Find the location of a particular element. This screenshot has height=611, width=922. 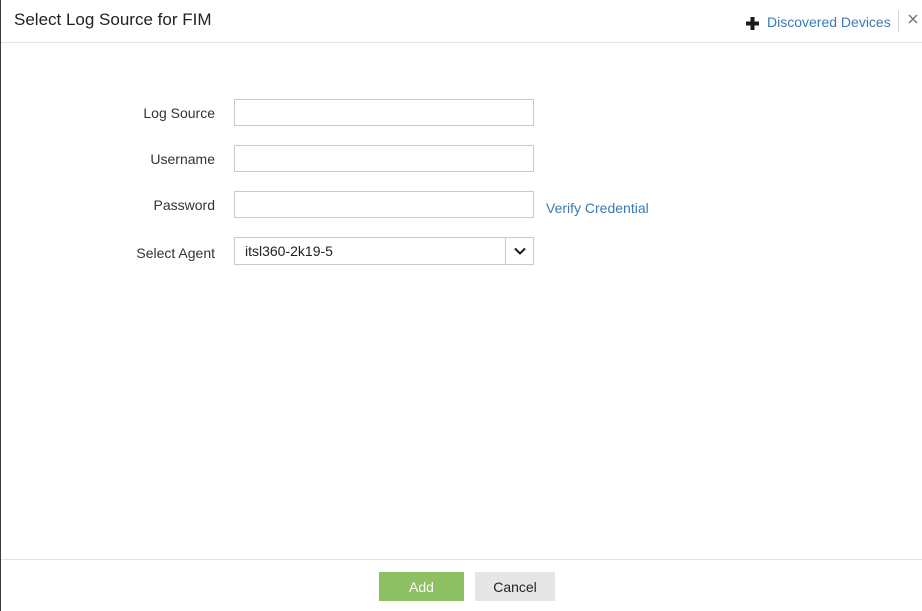

discovered-devices-label: Discovered Devices is located at coordinates (829, 22).